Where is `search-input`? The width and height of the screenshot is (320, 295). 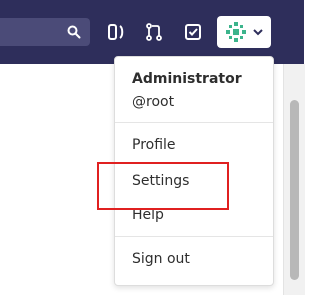
search-input is located at coordinates (45, 32).